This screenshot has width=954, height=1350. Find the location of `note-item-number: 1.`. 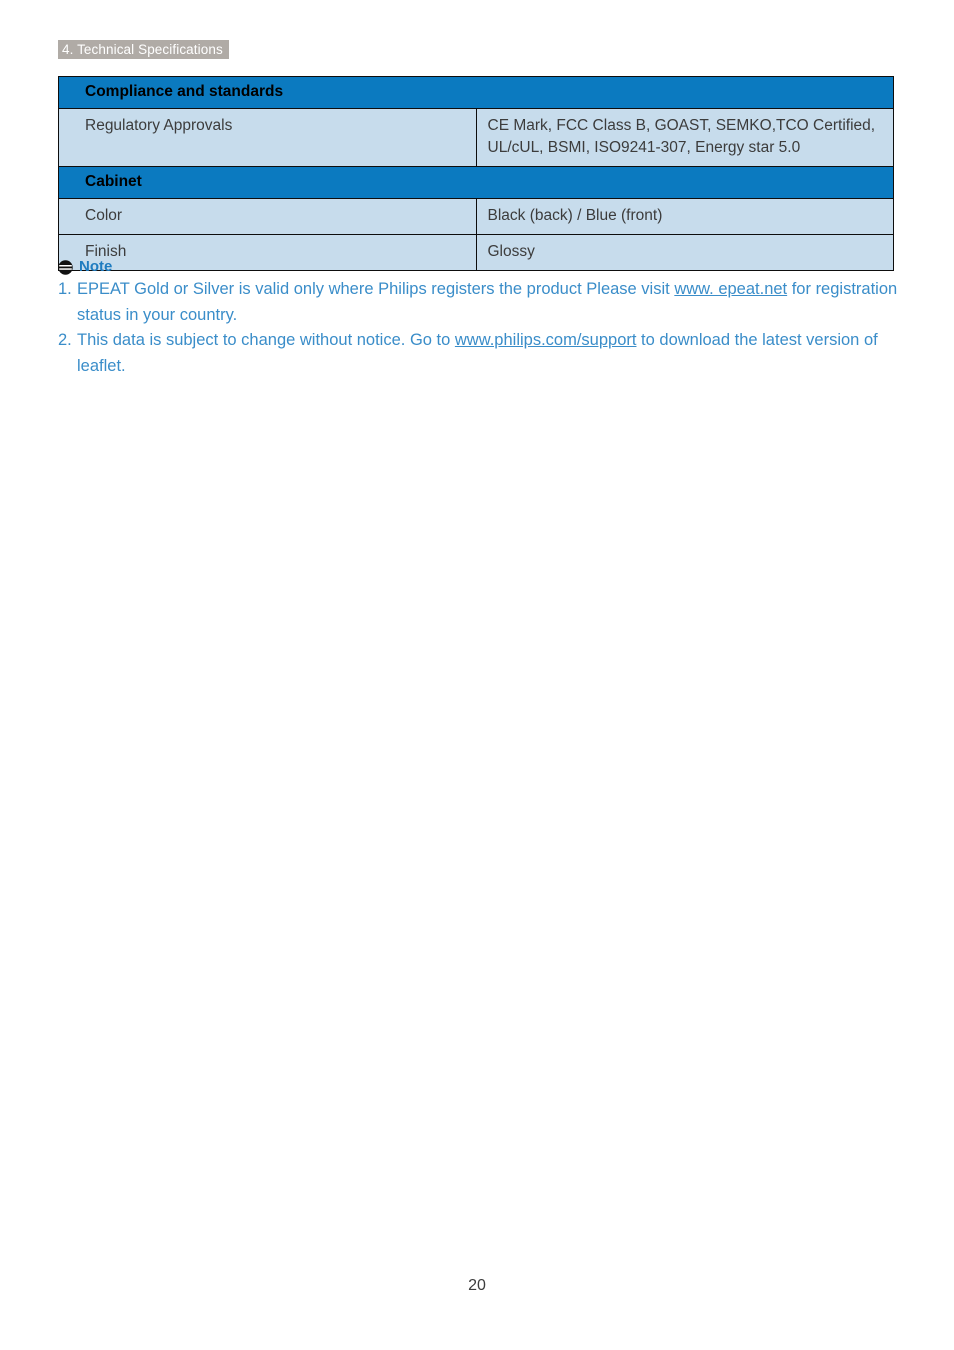

note-item-number: 1. is located at coordinates (65, 289).